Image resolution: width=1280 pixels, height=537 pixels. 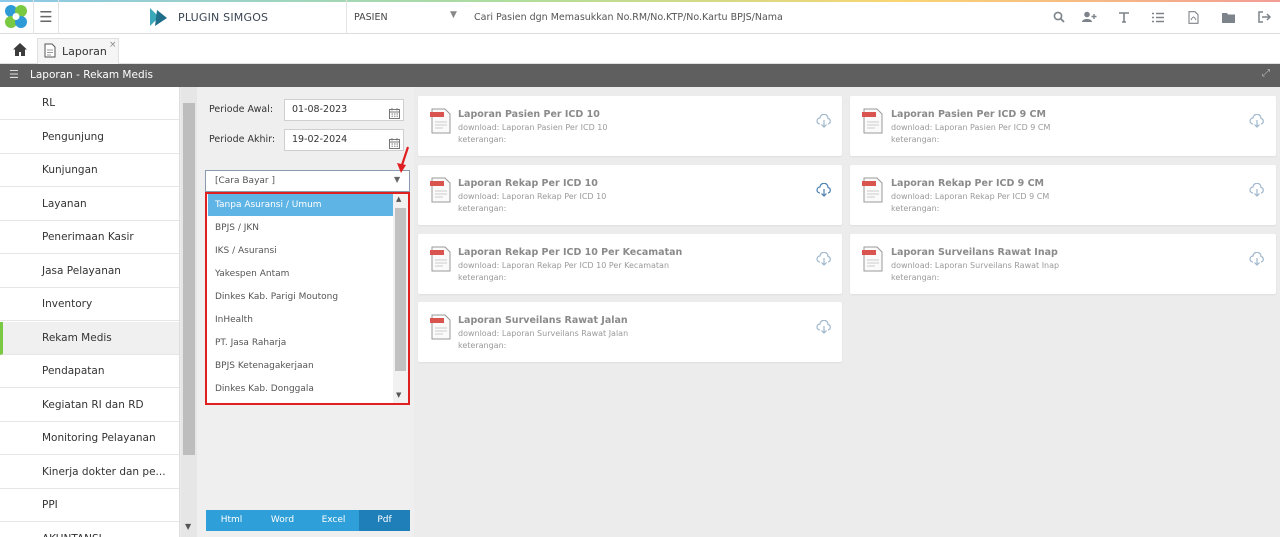 I want to click on page-title: Laporan - Rekam Medis, so click(x=91, y=75).